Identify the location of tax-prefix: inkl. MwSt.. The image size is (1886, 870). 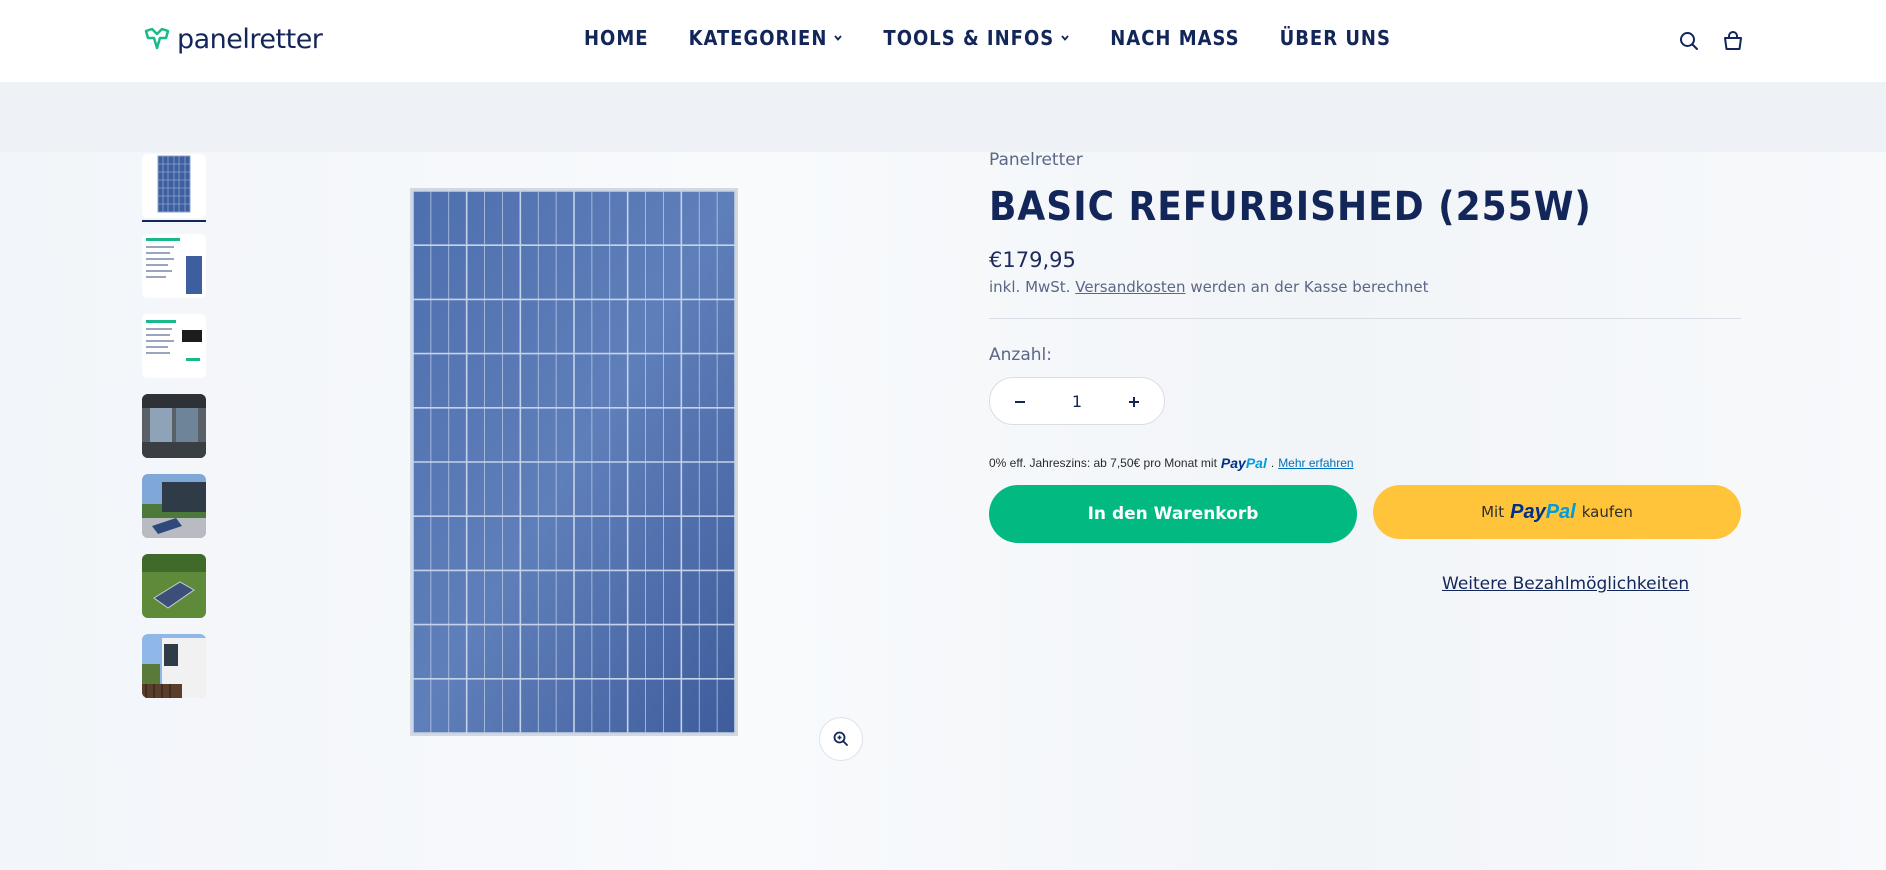
(1030, 287).